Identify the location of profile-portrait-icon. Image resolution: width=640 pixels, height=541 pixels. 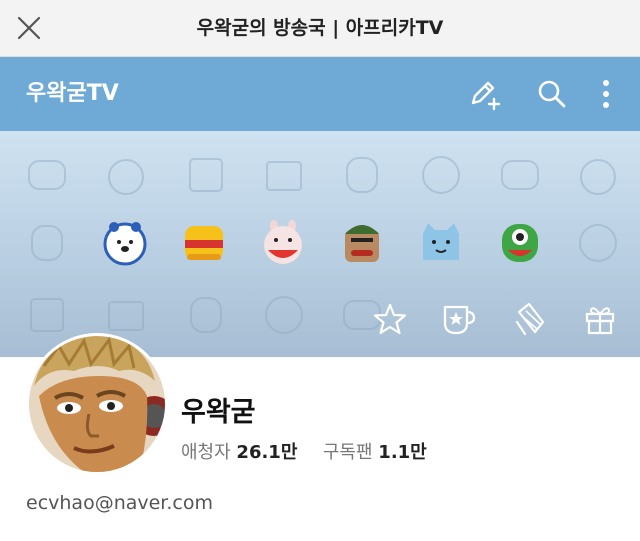
(97, 404).